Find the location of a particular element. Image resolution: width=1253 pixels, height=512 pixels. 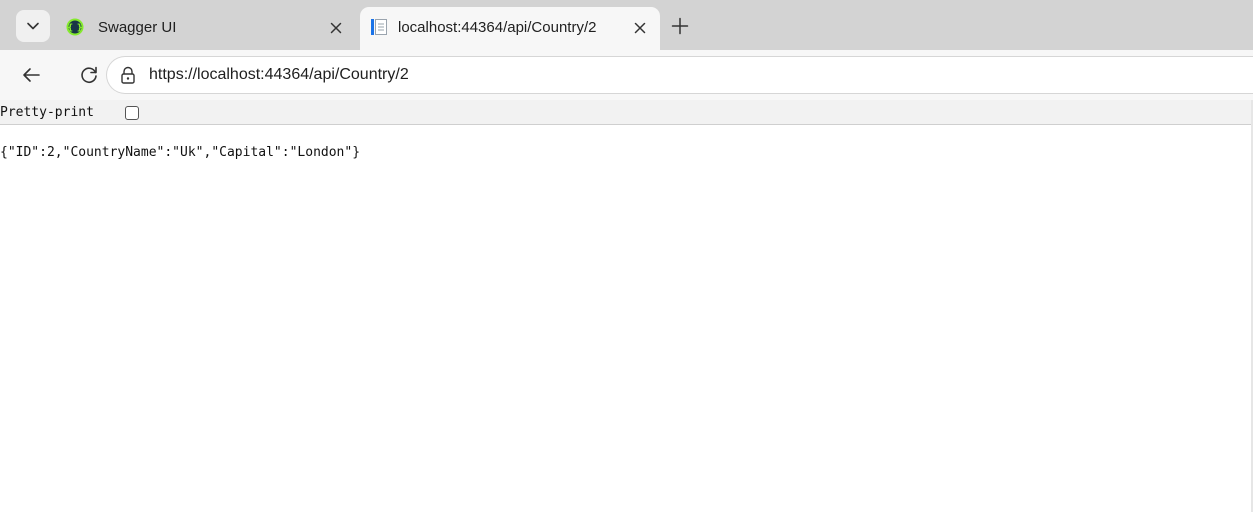

swagger-logo-icon: { } is located at coordinates (75, 27).